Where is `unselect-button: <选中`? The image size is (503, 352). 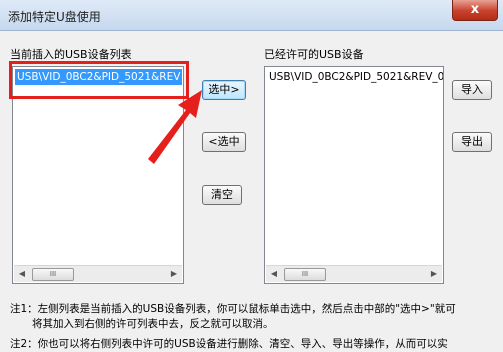 unselect-button: <选中 is located at coordinates (224, 142).